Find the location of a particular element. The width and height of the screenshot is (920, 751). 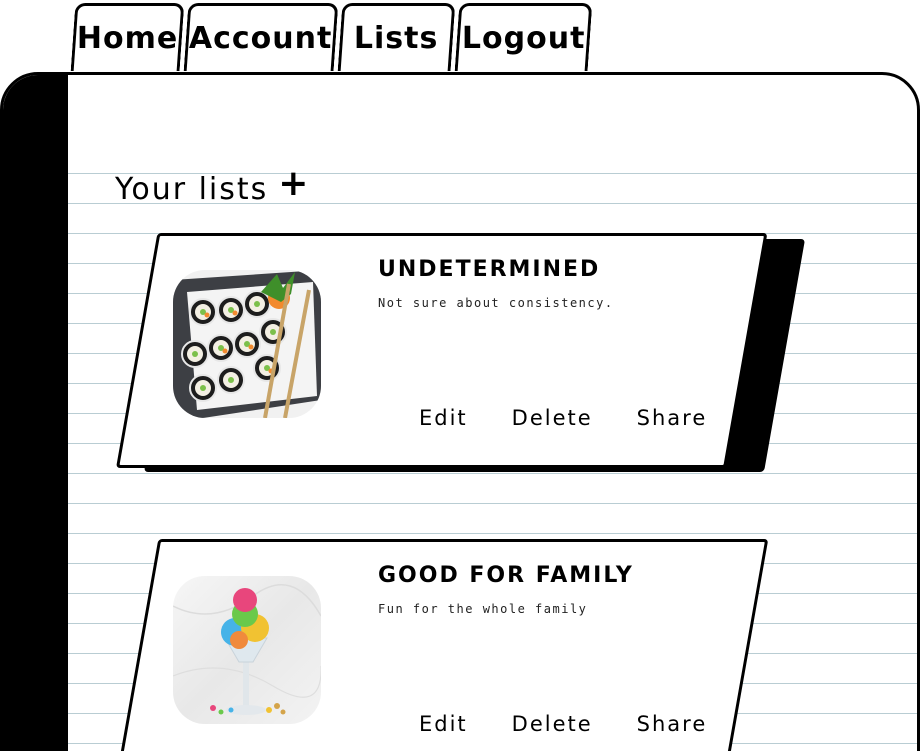

list-title: UNDETERMINED is located at coordinates (489, 269).